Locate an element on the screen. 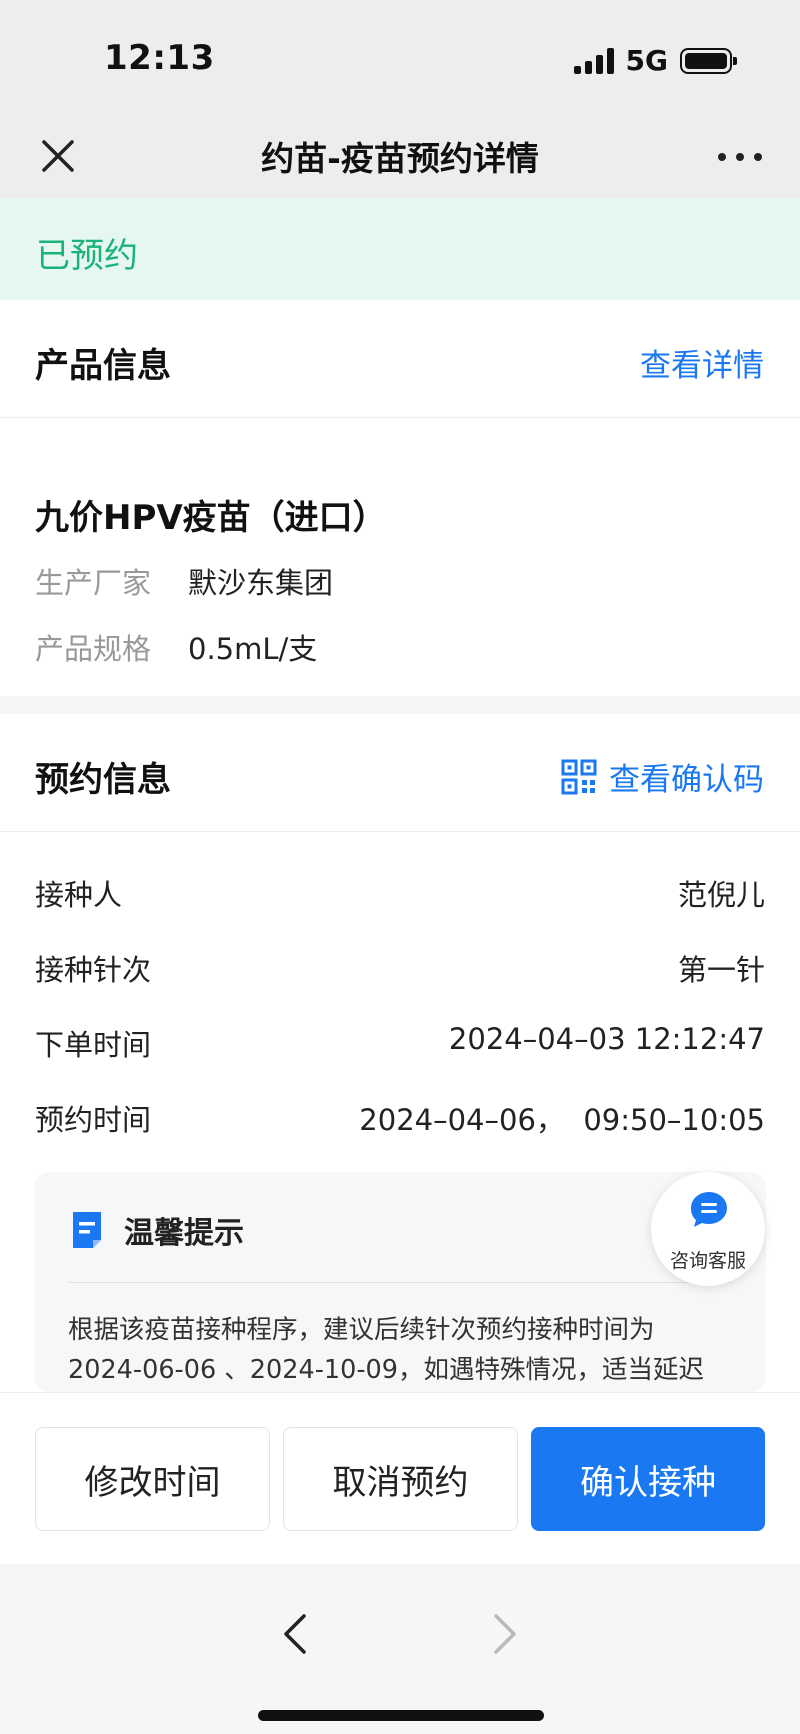 This screenshot has height=1734, width=800. appointment-time-value: 2024–04–06， 09:50–10:05 is located at coordinates (562, 1120).